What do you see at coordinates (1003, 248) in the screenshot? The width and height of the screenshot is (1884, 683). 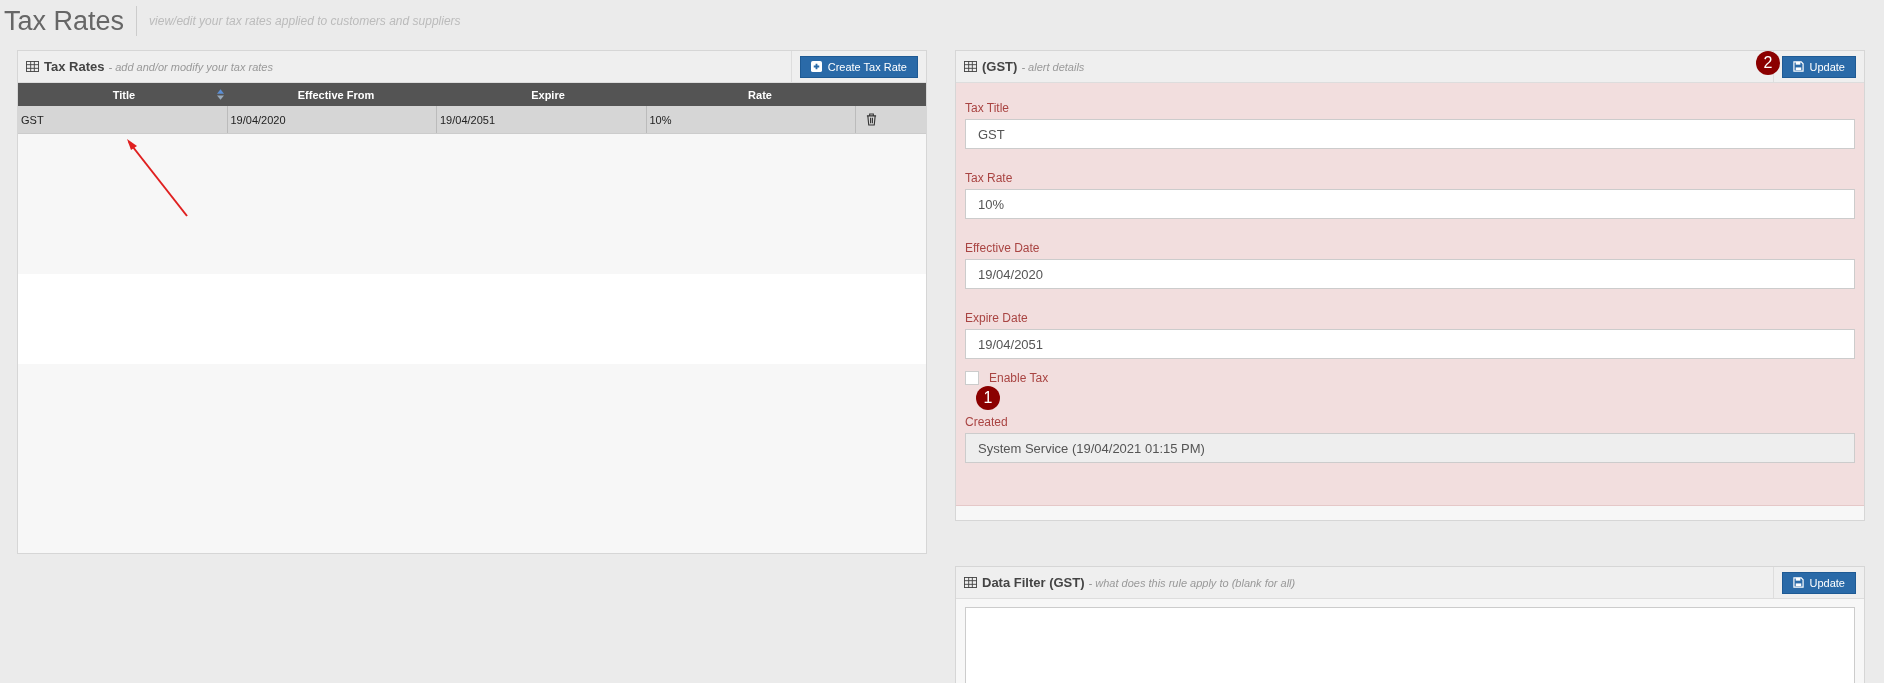 I see `field-label: Effective Date` at bounding box center [1003, 248].